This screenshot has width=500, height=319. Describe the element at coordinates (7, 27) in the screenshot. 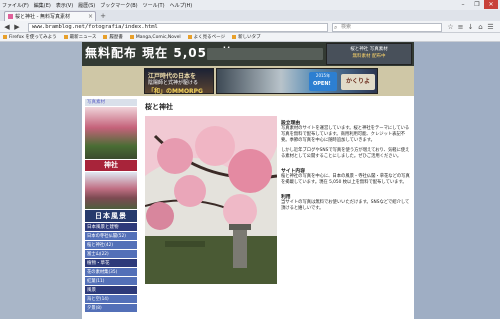

I see `back-icon: ◀` at that location.